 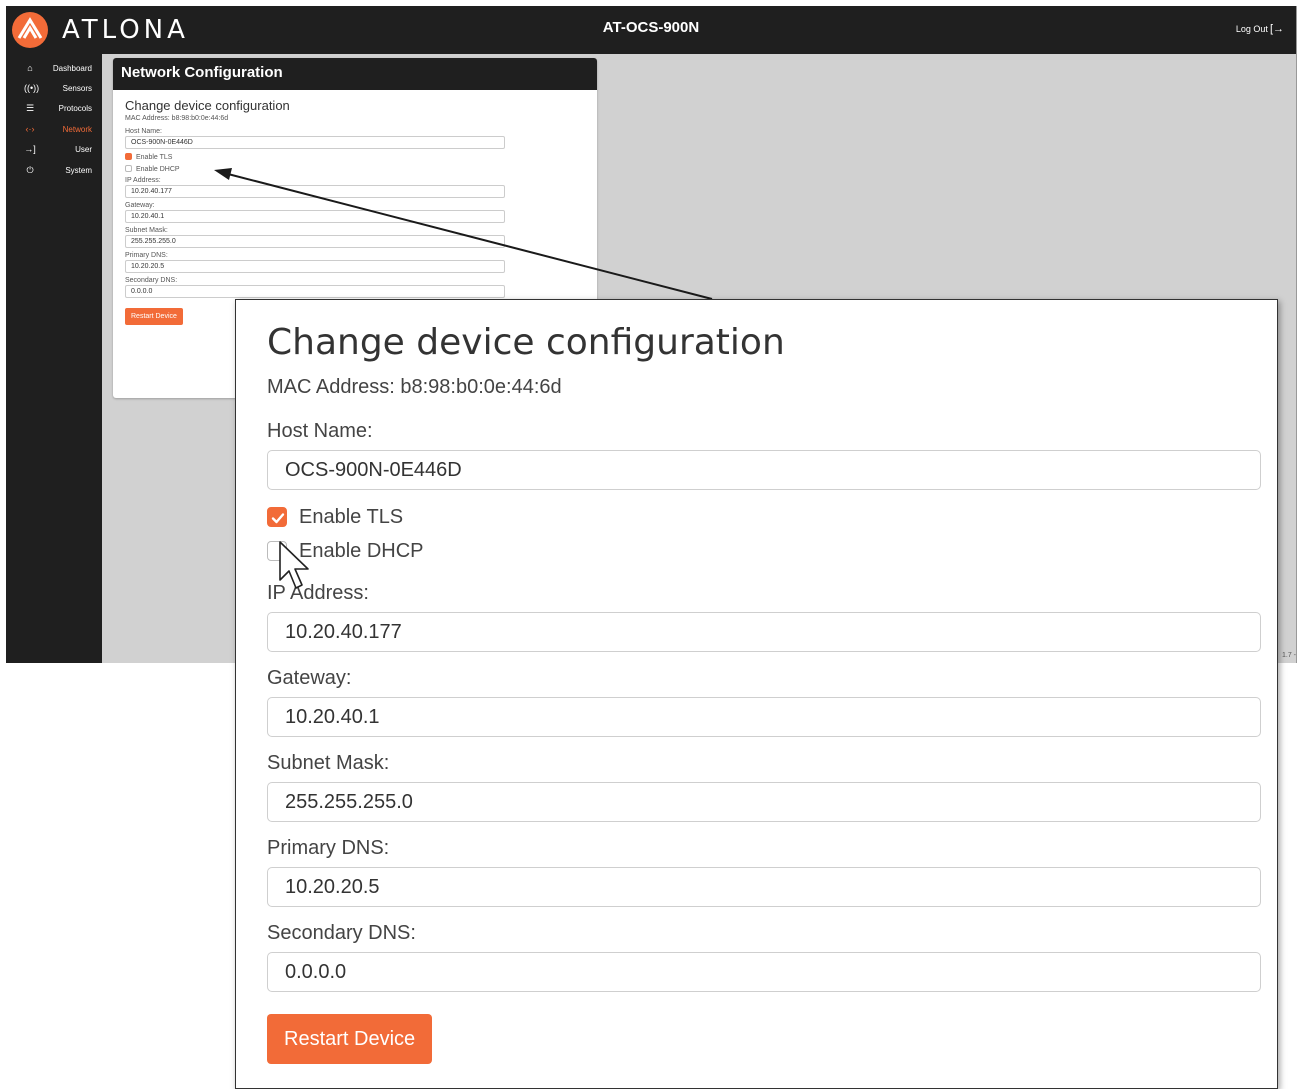 I want to click on checkmark-icon, so click(x=277, y=517).